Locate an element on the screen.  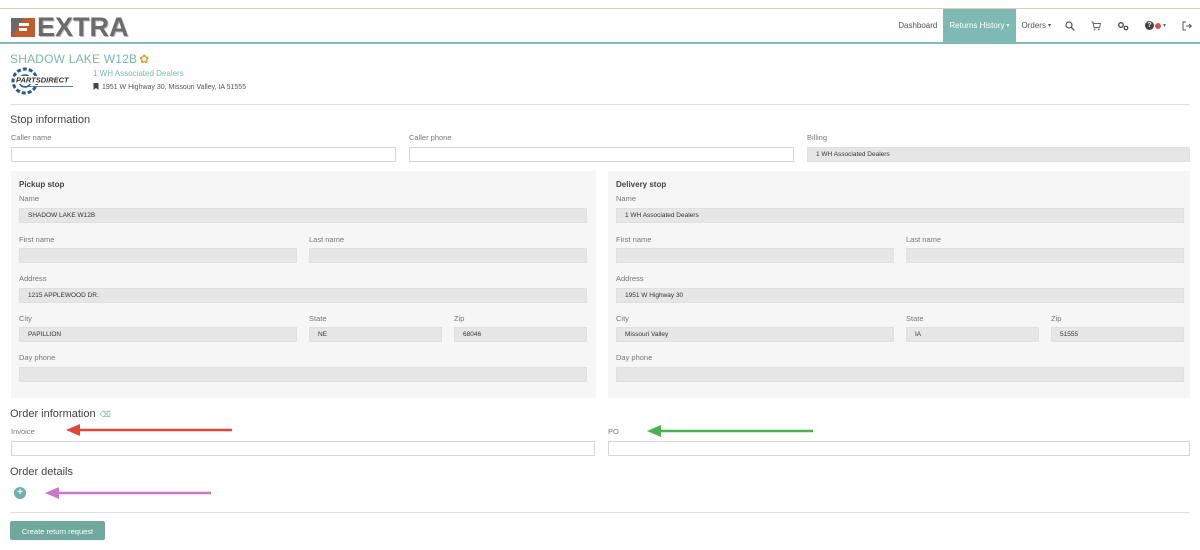
delivery-day-phone-label: Day phone is located at coordinates (634, 357).